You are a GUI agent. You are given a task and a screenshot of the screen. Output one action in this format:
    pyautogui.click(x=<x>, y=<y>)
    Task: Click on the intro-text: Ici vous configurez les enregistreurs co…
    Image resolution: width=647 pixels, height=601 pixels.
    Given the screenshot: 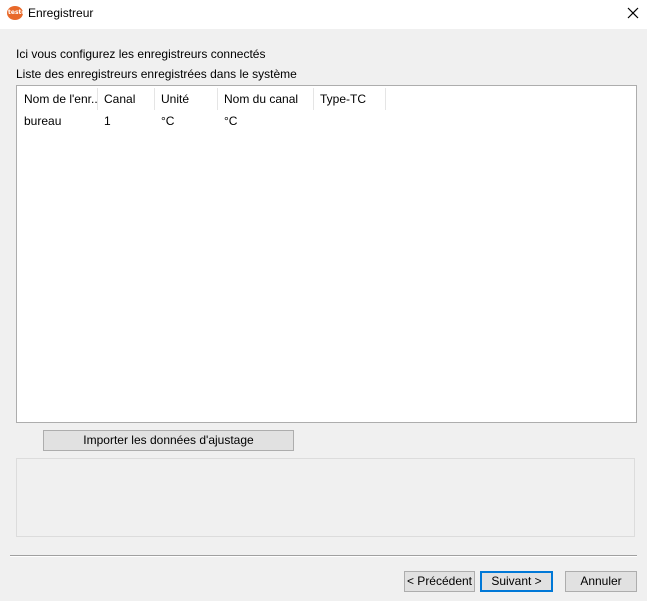 What is the action you would take?
    pyautogui.click(x=141, y=54)
    